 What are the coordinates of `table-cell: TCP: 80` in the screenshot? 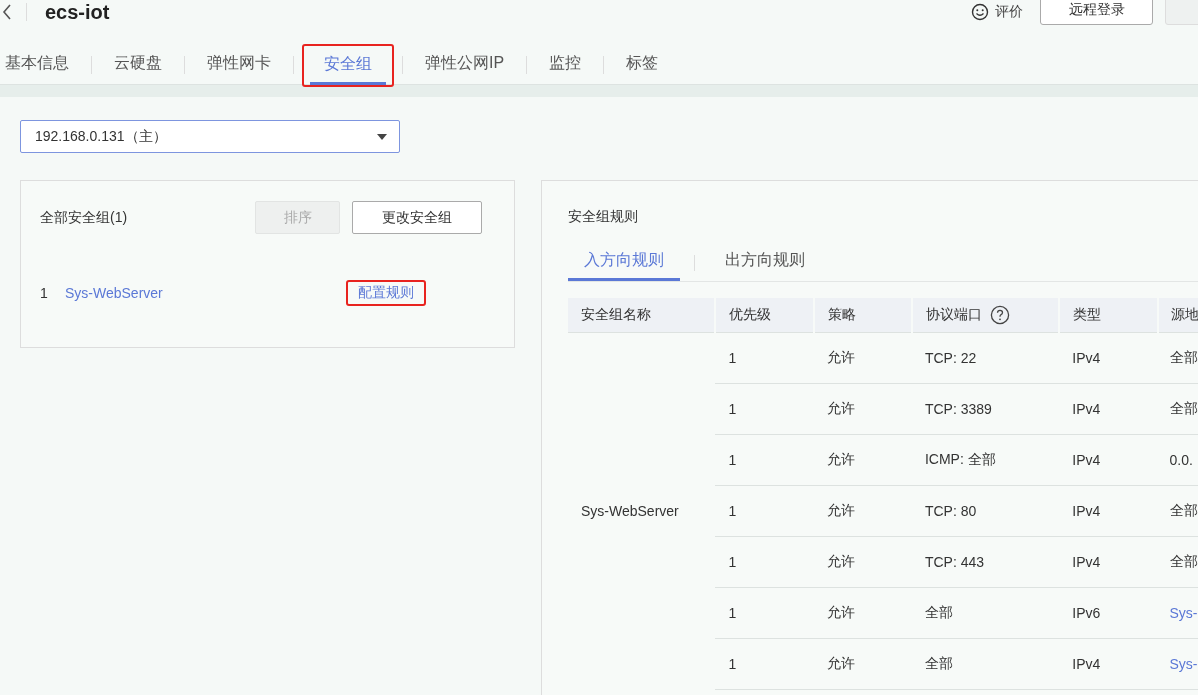 It's located at (985, 511).